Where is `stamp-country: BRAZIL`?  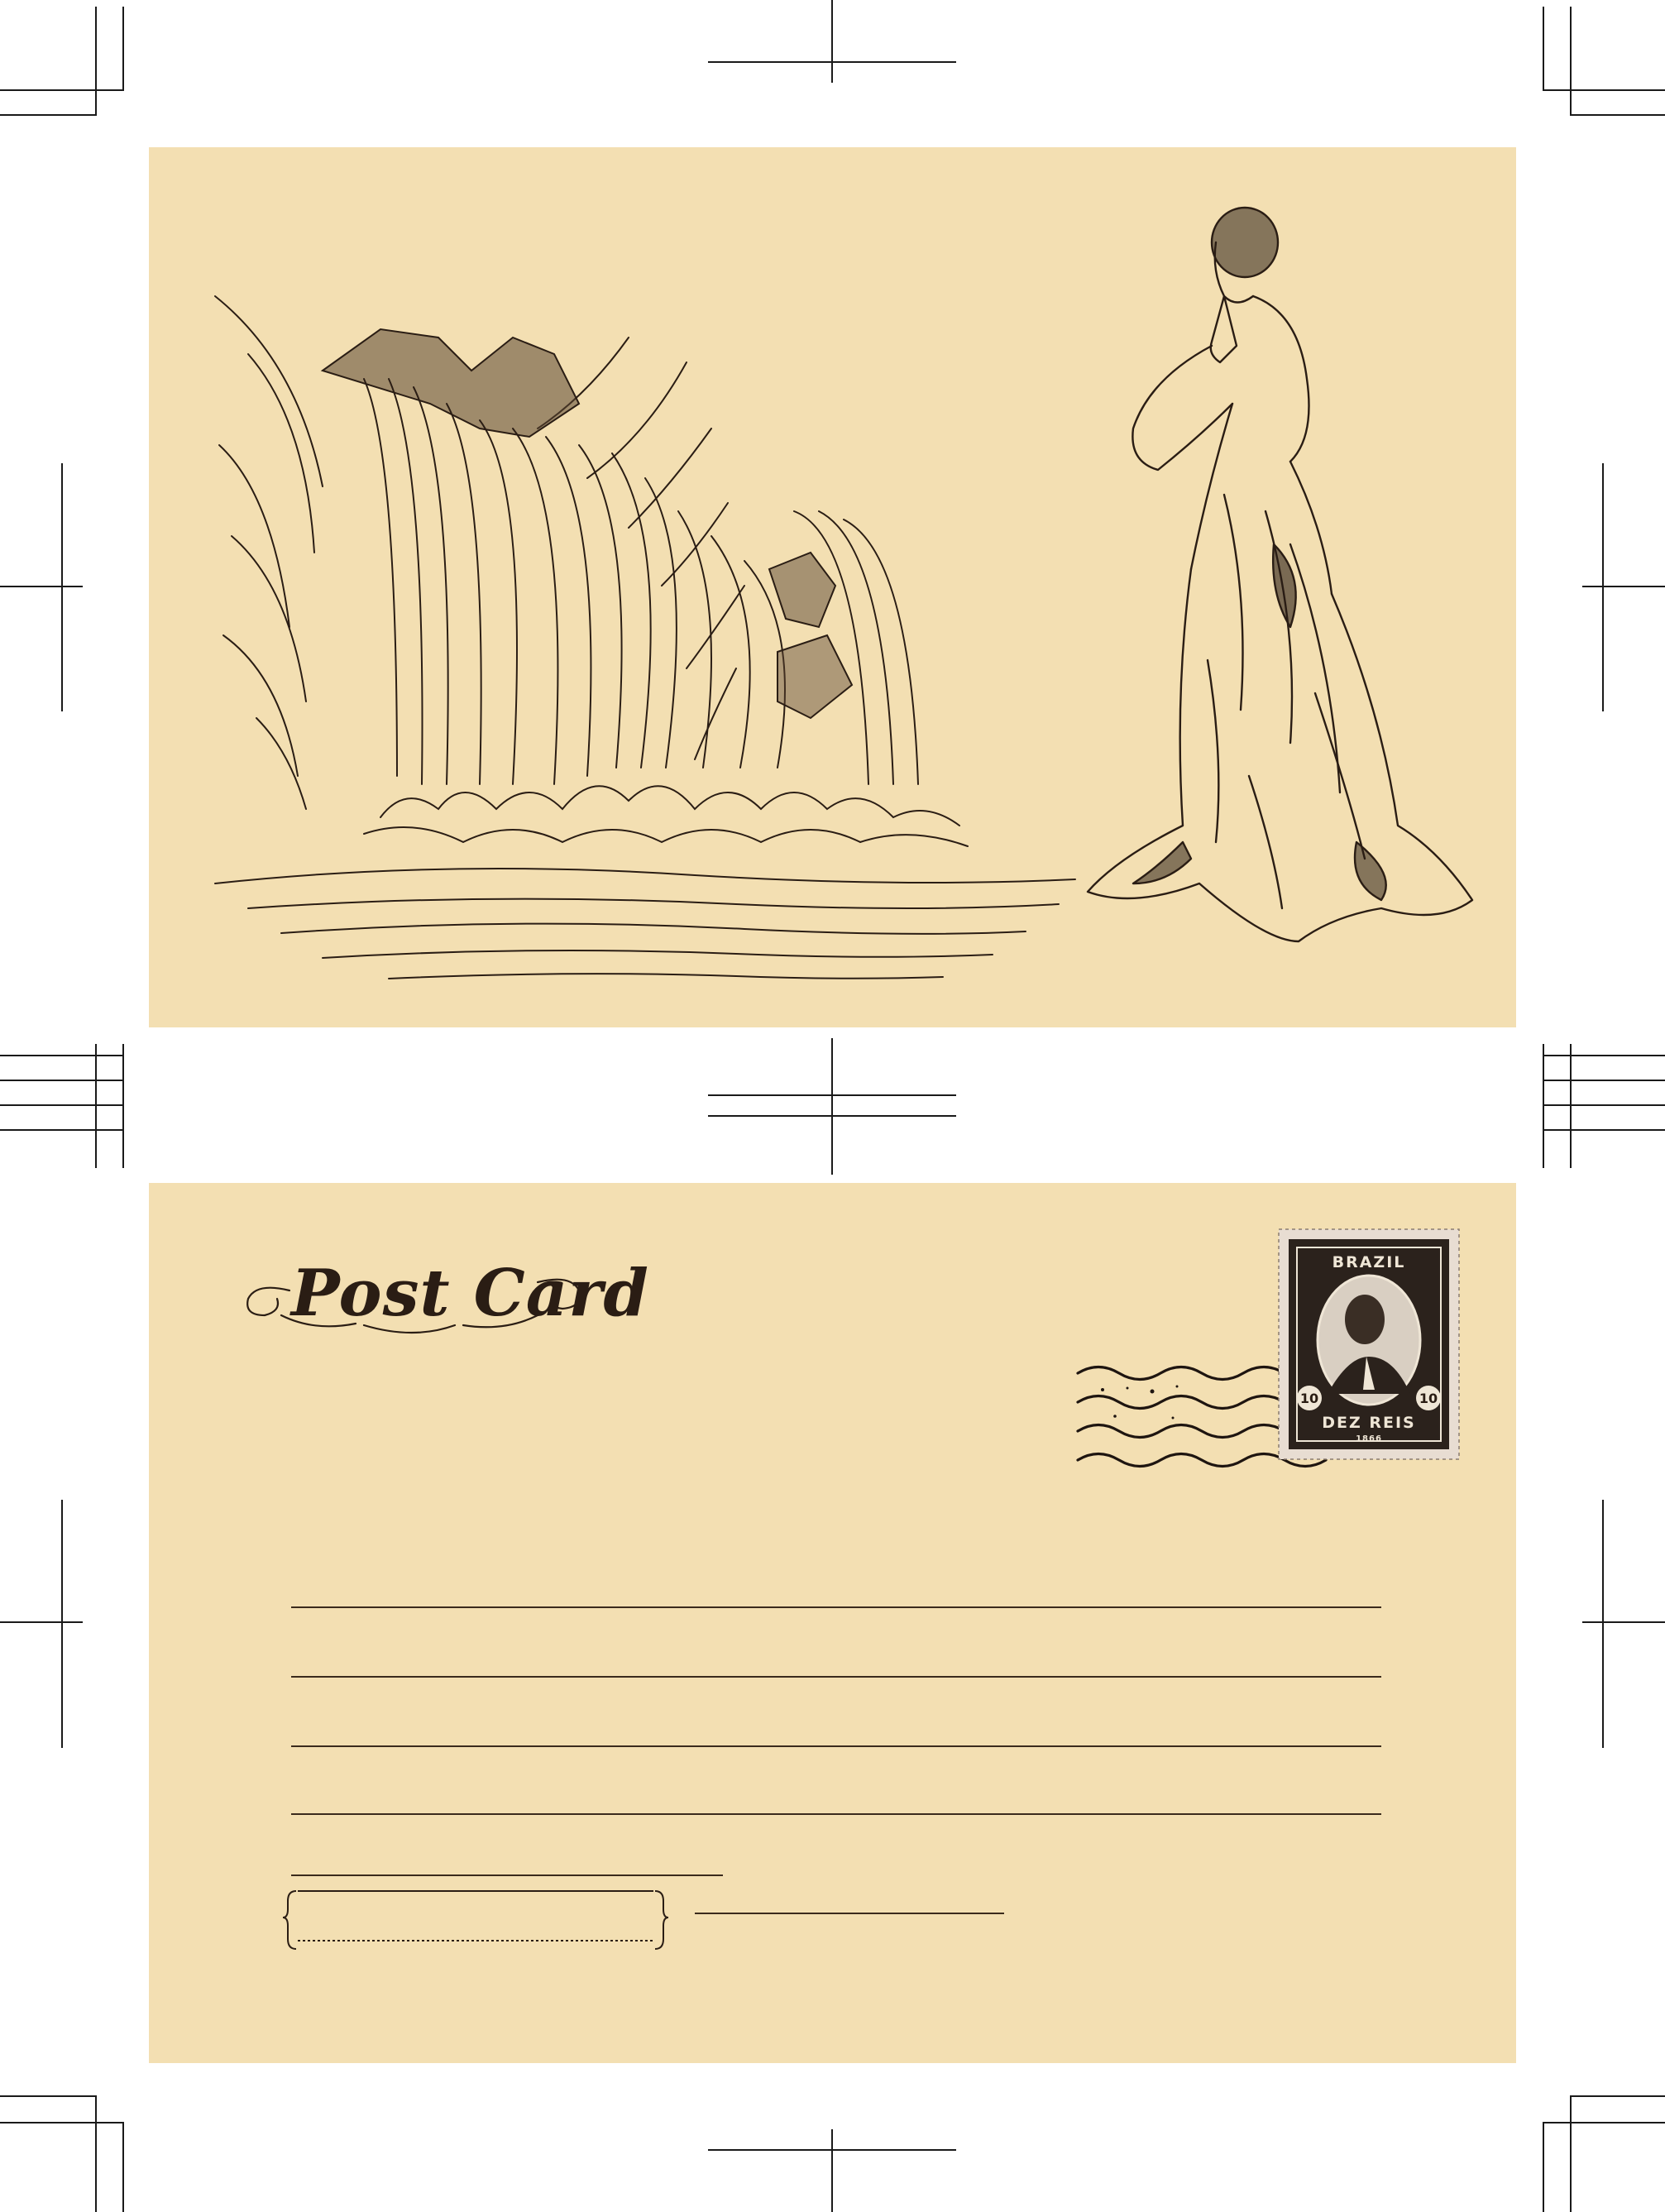
stamp-country: BRAZIL is located at coordinates (1369, 1262).